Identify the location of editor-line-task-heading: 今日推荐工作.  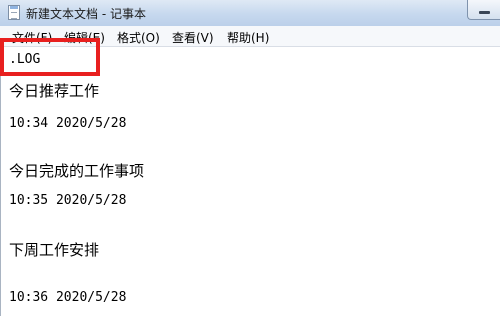
(54, 91).